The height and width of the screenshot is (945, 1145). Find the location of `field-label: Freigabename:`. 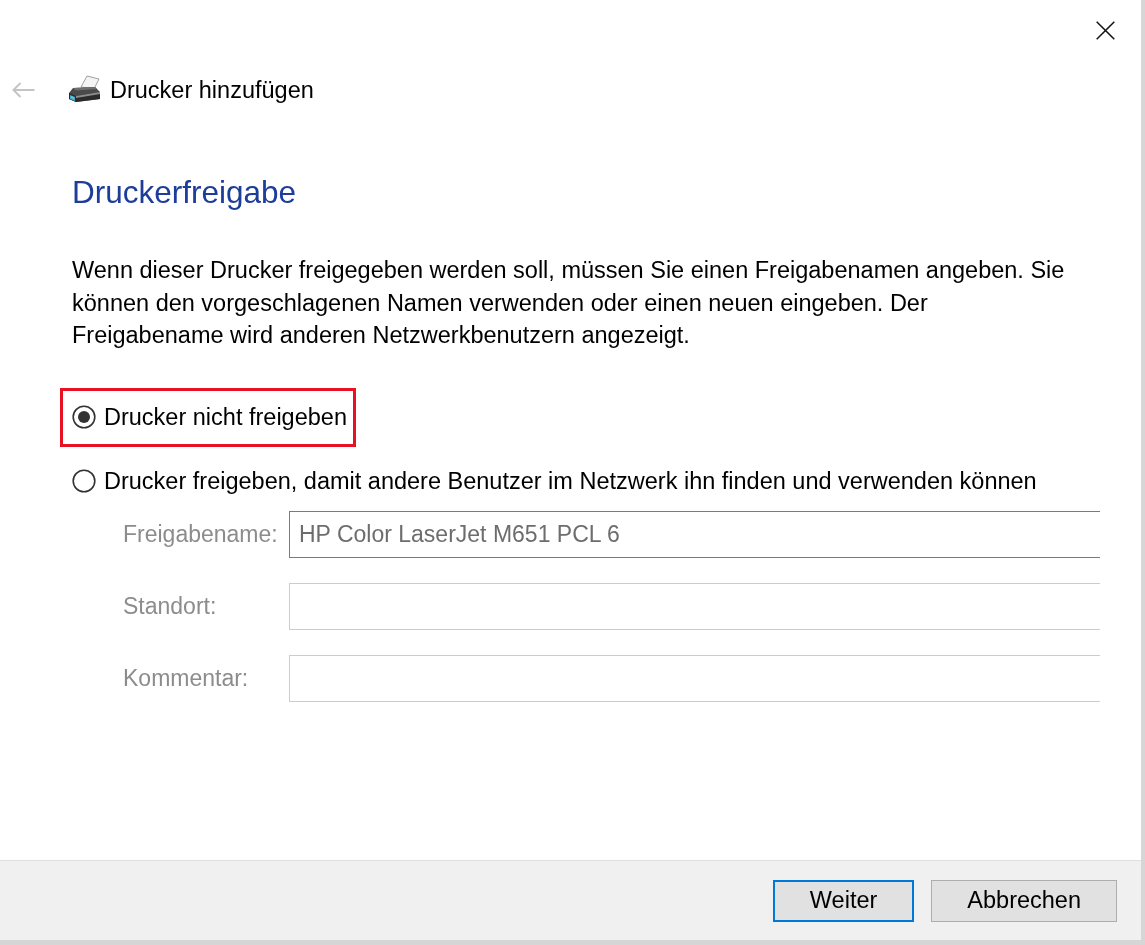

field-label: Freigabename: is located at coordinates (201, 534).